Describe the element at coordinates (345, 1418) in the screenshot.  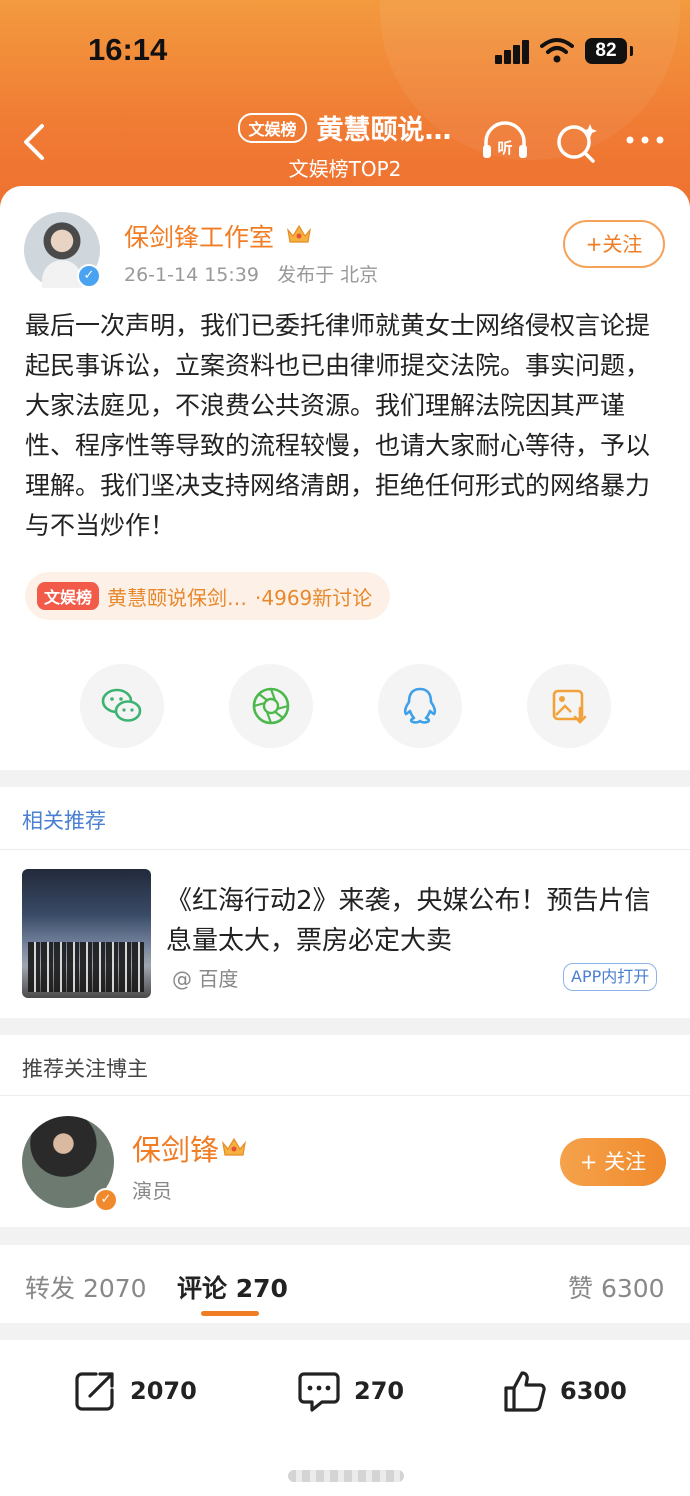
I see `bottom-action-bar: 2070 270 6300` at that location.